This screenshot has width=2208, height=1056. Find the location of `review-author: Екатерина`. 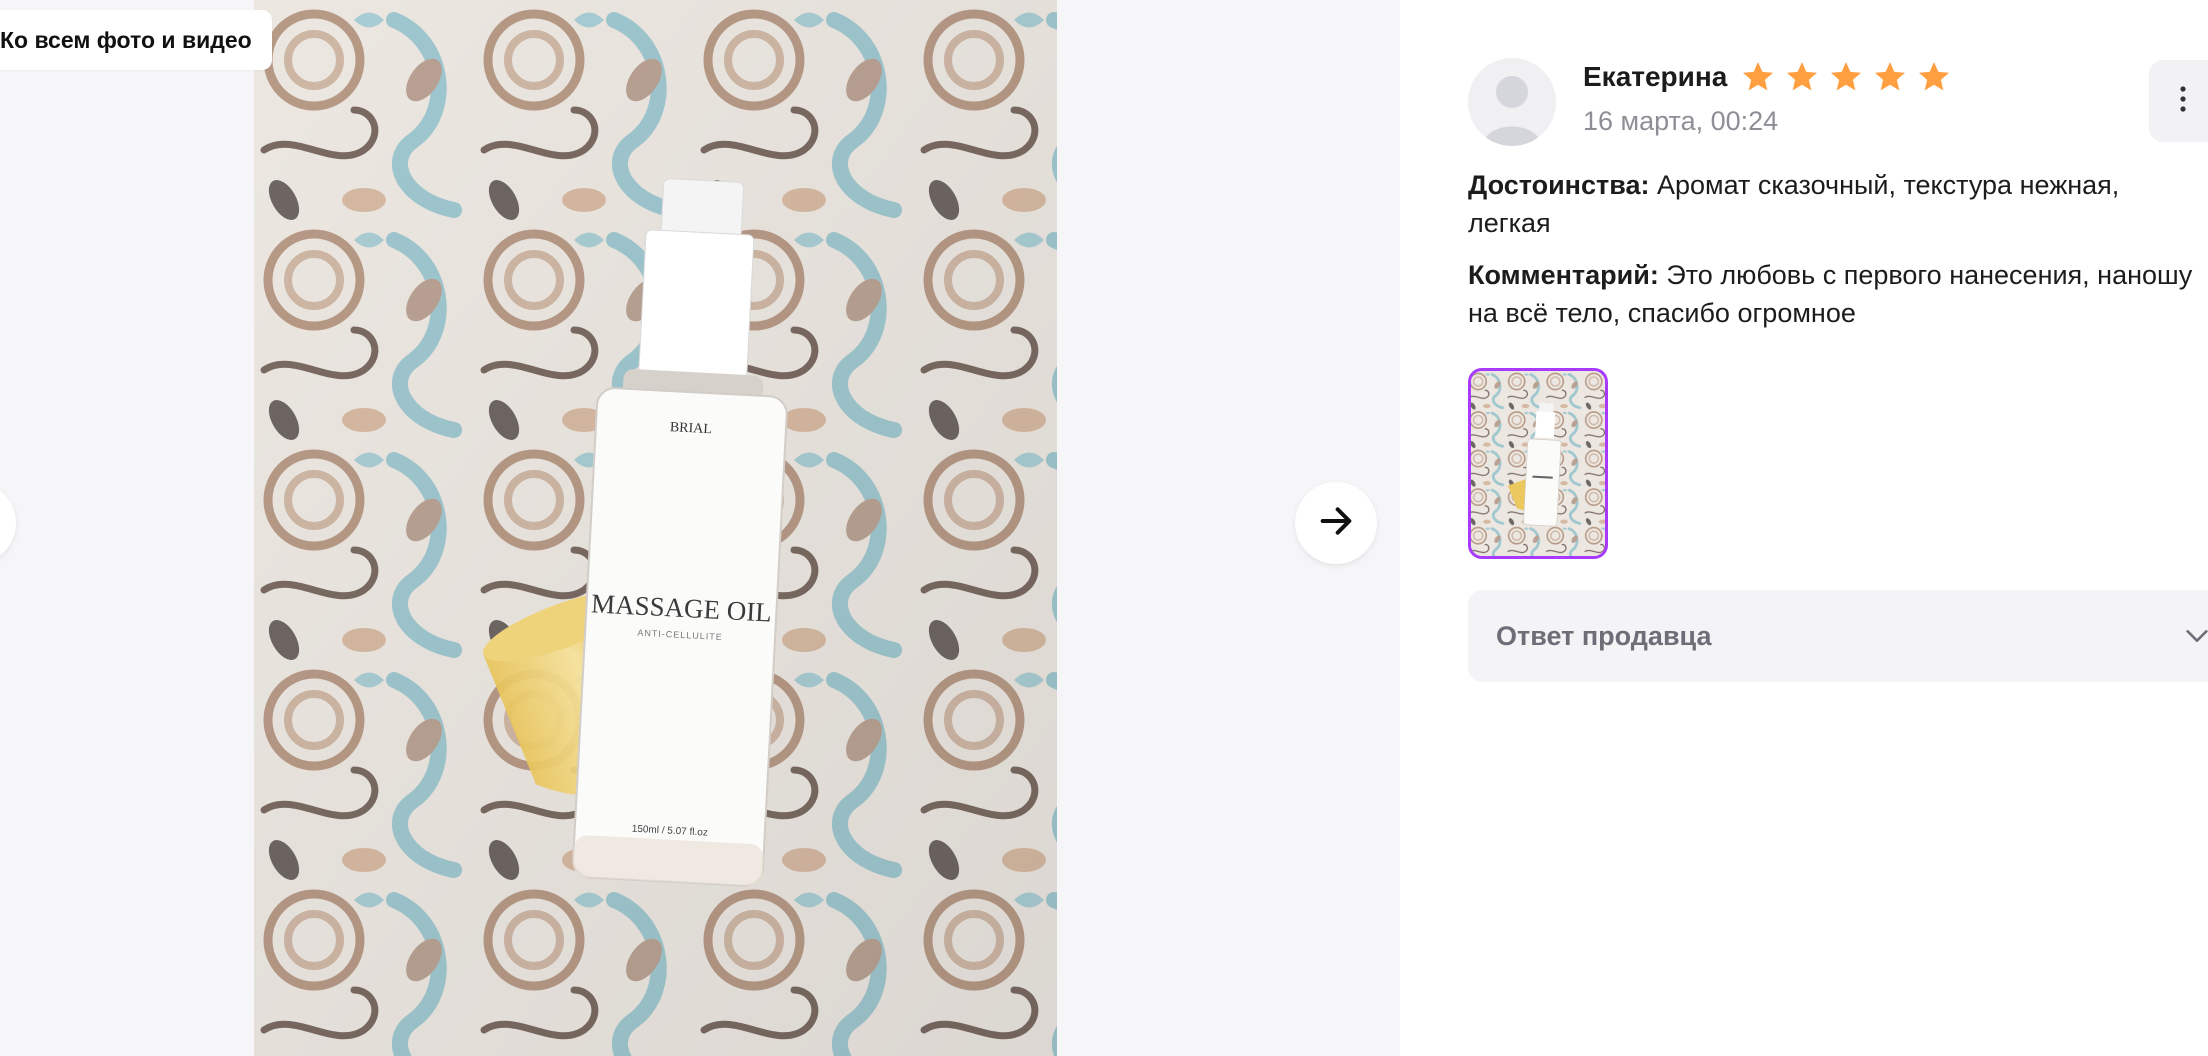

review-author: Екатерина is located at coordinates (1655, 76).